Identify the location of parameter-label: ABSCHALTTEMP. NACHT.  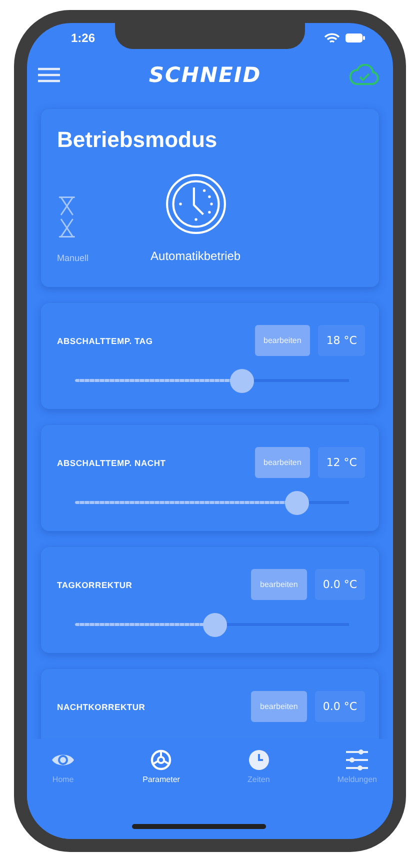
(112, 463).